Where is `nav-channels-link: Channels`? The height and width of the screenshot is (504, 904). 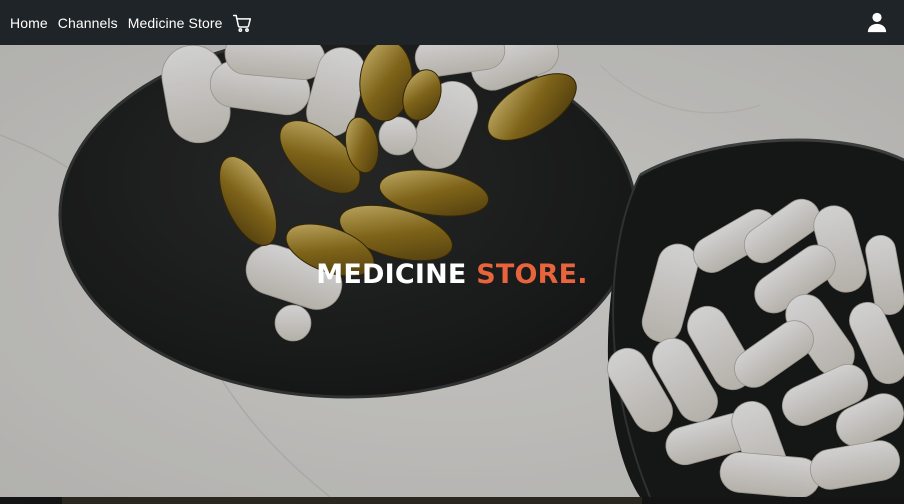
nav-channels-link: Channels is located at coordinates (88, 23).